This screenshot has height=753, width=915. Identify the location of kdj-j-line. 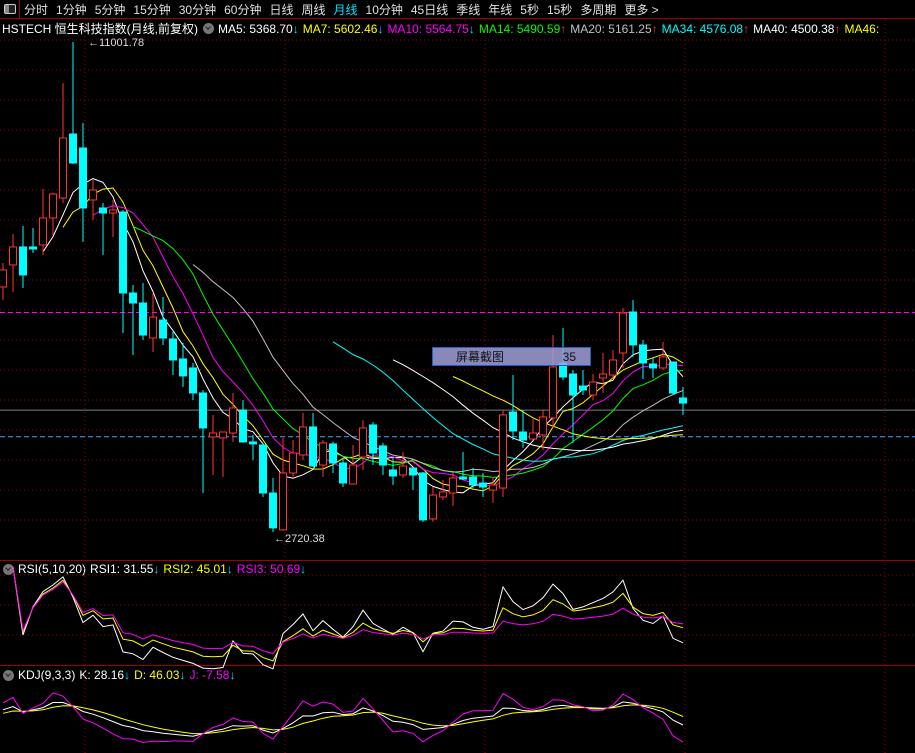
(343, 718).